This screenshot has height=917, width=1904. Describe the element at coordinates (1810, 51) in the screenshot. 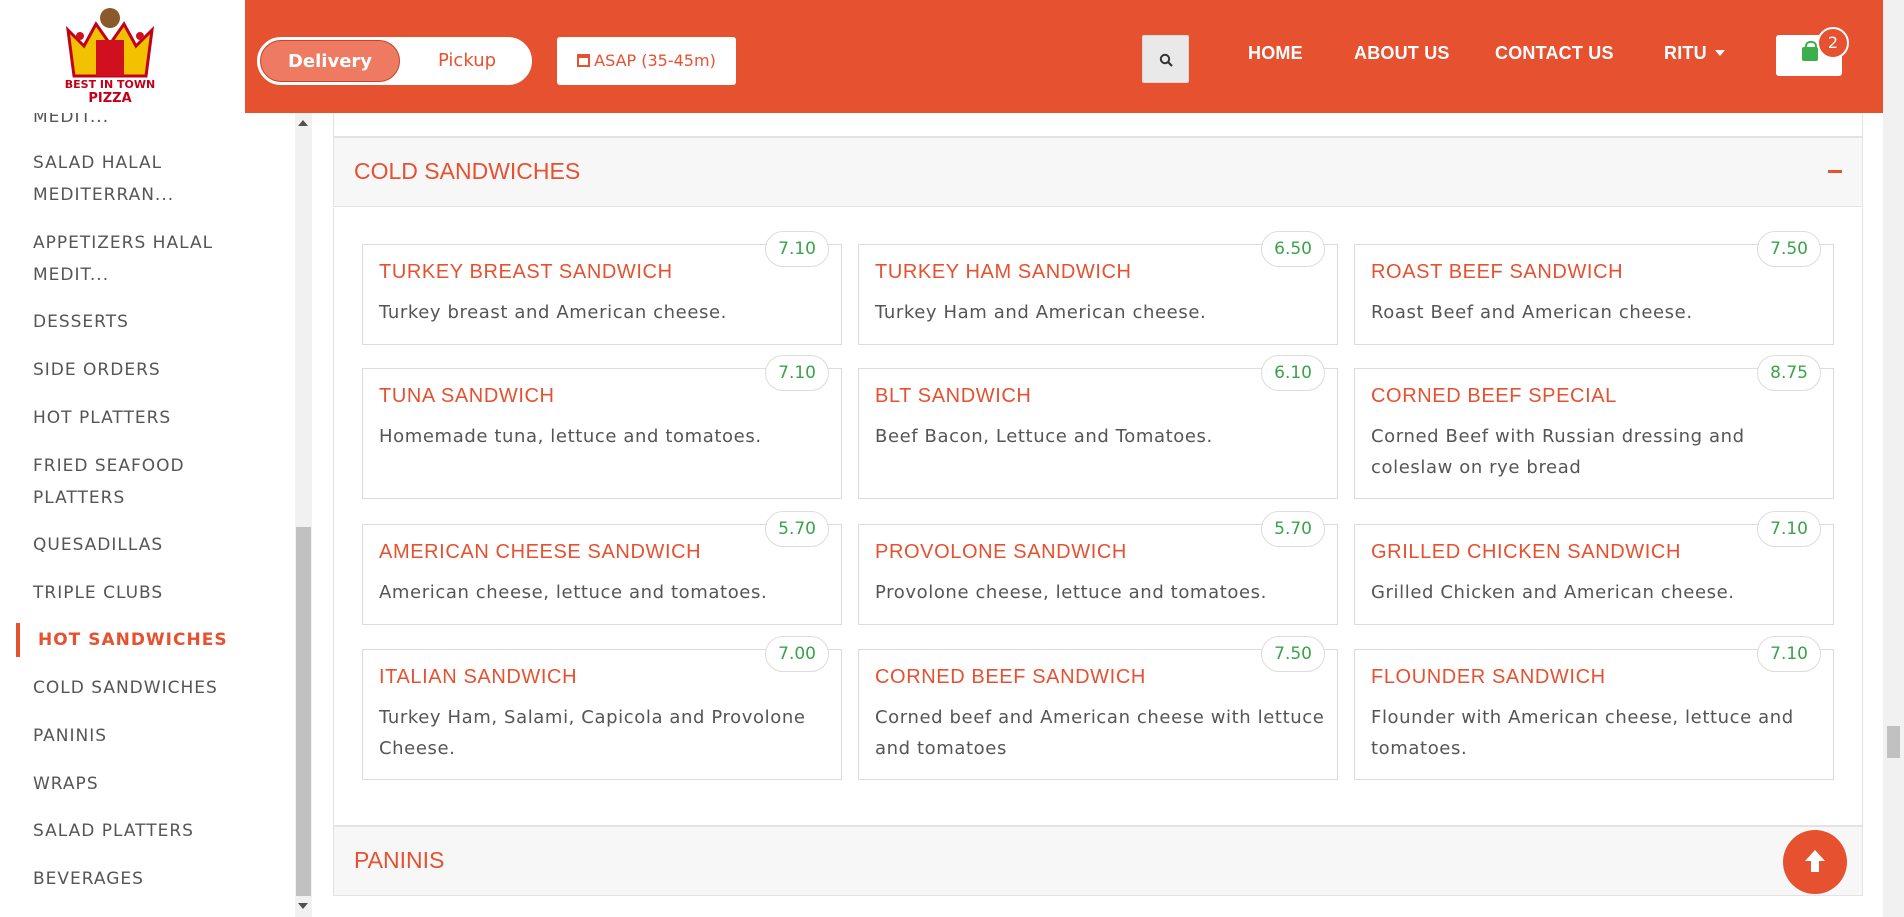

I see `shopping-bag-icon` at that location.